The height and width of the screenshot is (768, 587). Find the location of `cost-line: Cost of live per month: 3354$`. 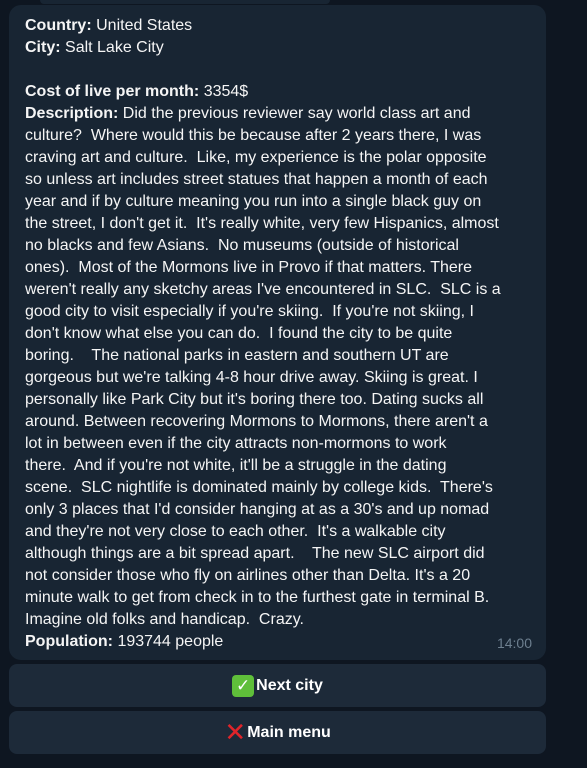

cost-line: Cost of live per month: 3354$ is located at coordinates (278, 92).